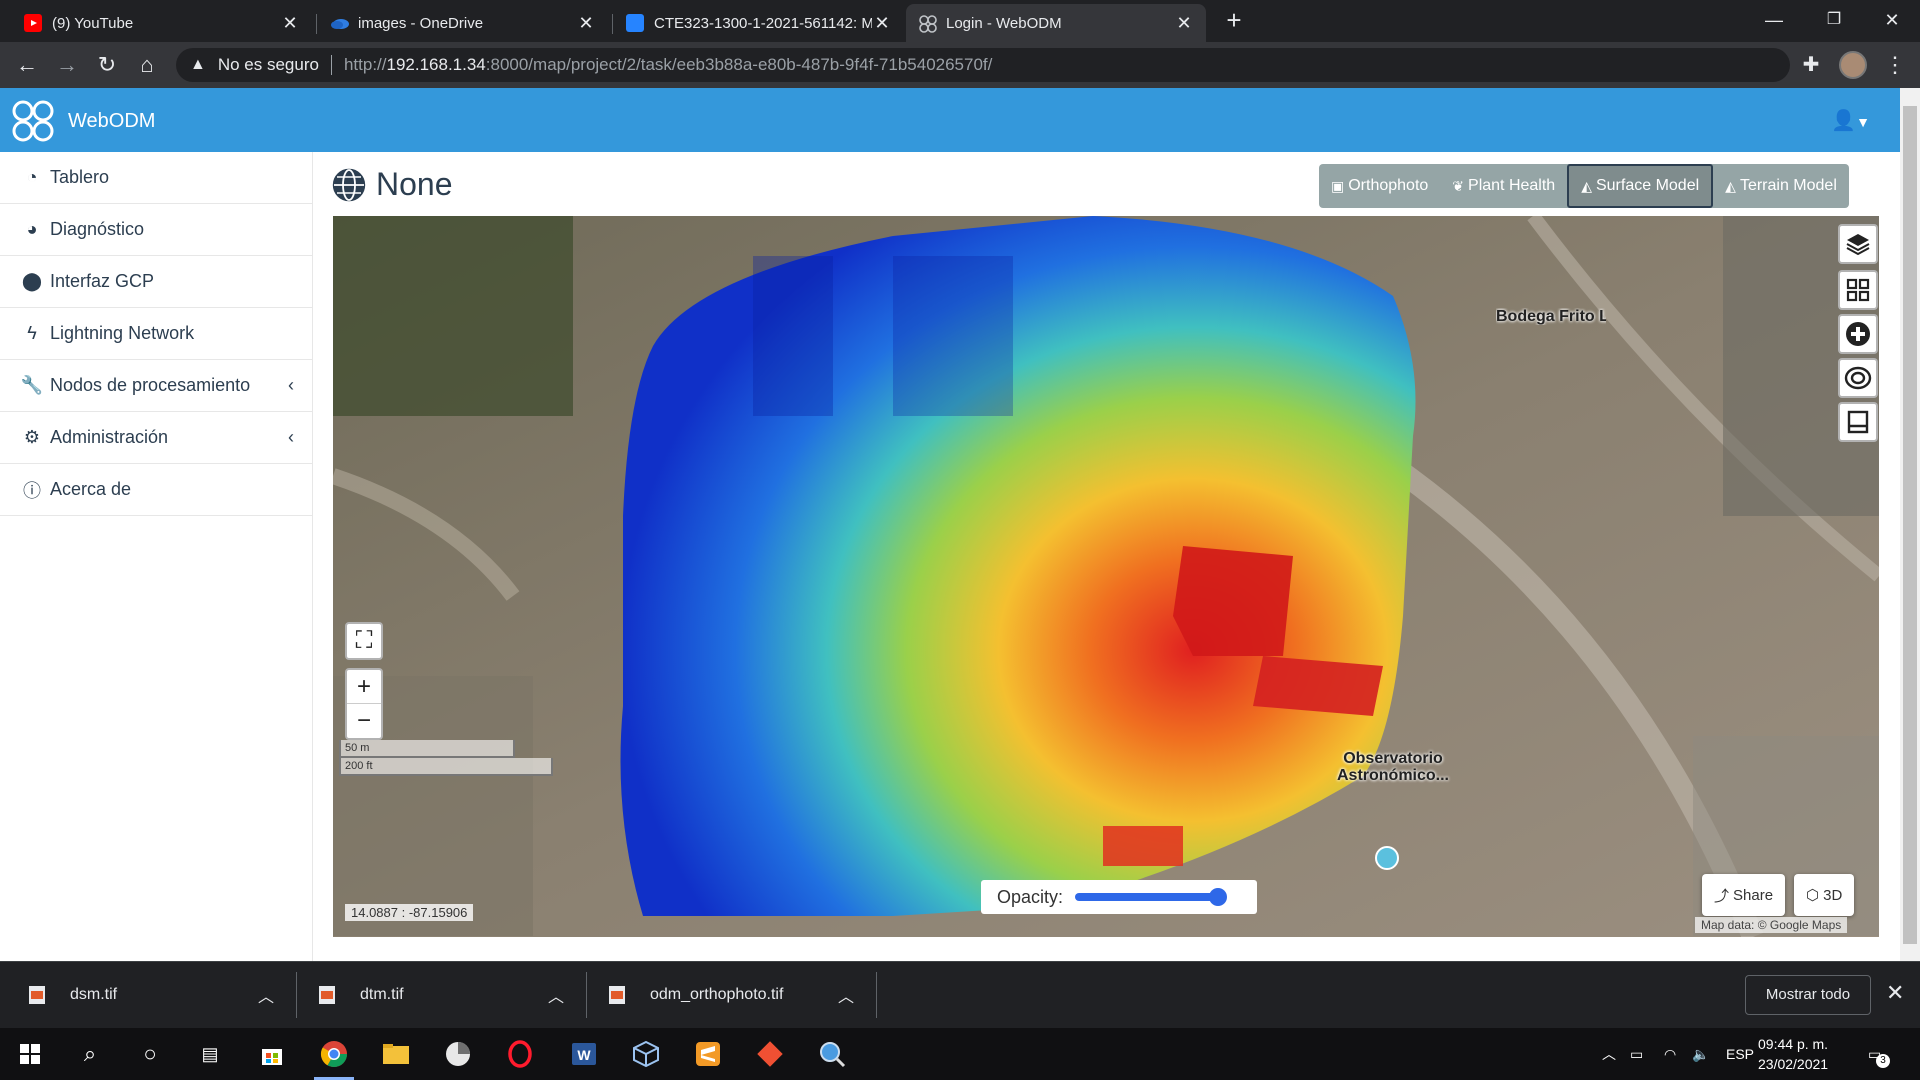 The height and width of the screenshot is (1080, 1920). Describe the element at coordinates (1895, 65) in the screenshot. I see `browser-menu-icon: ⋮` at that location.